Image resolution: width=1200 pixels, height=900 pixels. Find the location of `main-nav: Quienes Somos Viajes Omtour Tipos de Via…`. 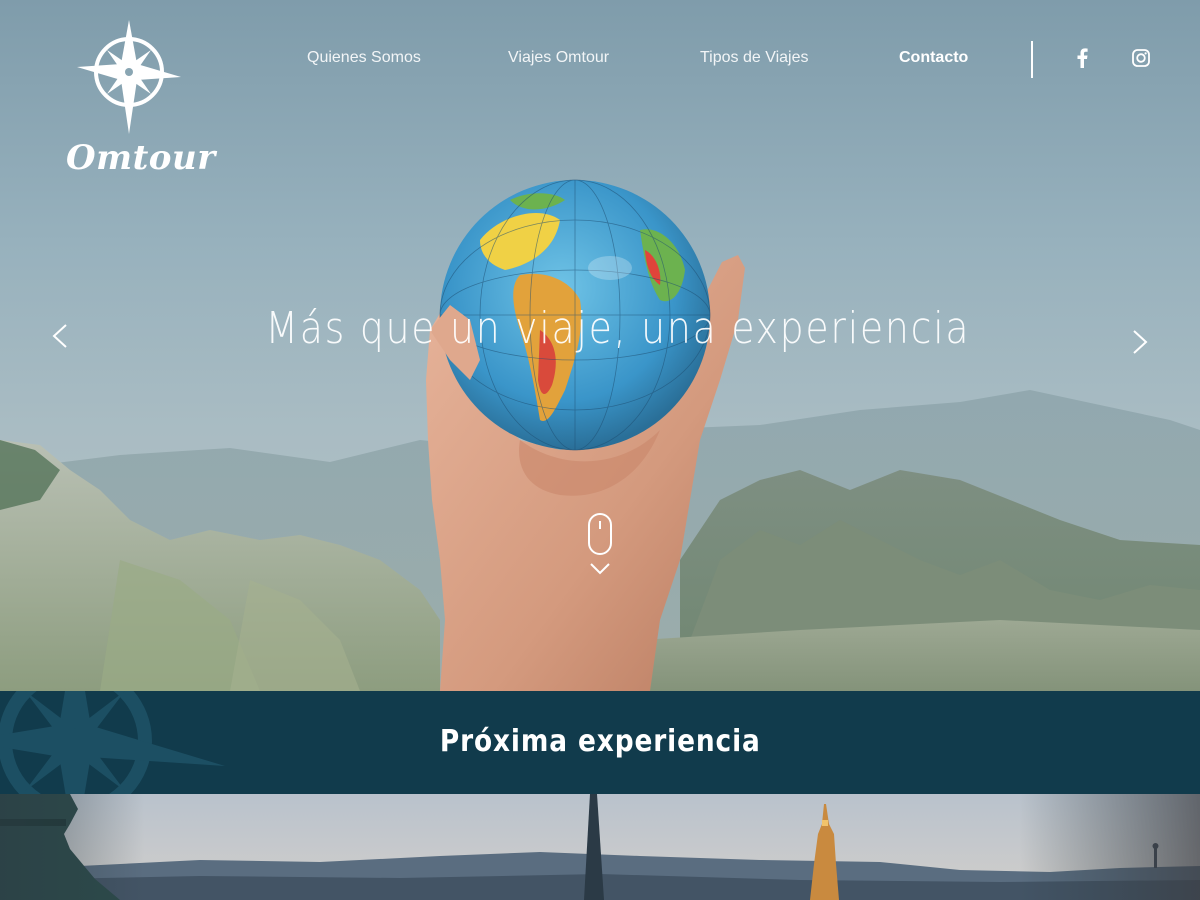

main-nav: Quienes Somos Viajes Omtour Tipos de Via… is located at coordinates (600, 59).